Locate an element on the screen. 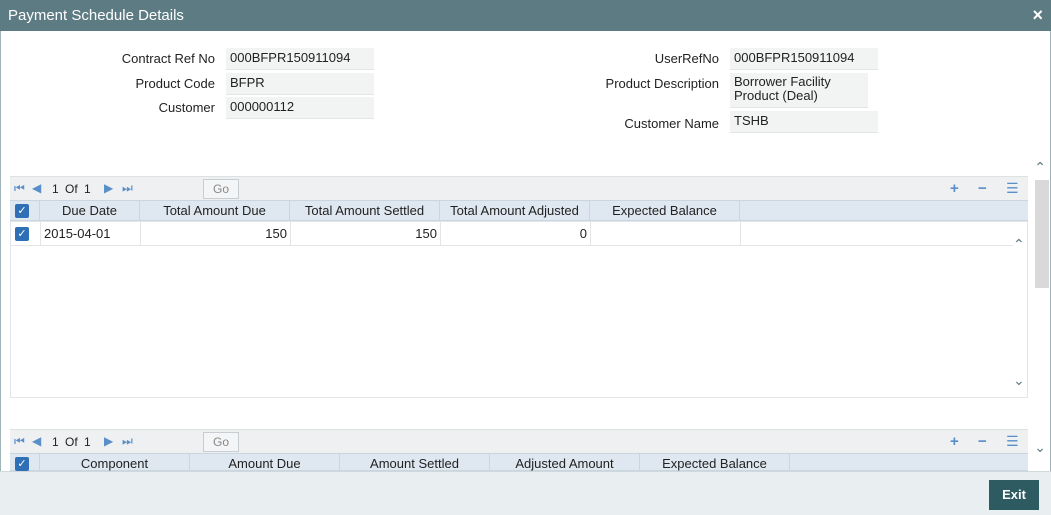 The image size is (1051, 515). col-total-amount-adjusted: Total Amount Adjusted is located at coordinates (515, 211).